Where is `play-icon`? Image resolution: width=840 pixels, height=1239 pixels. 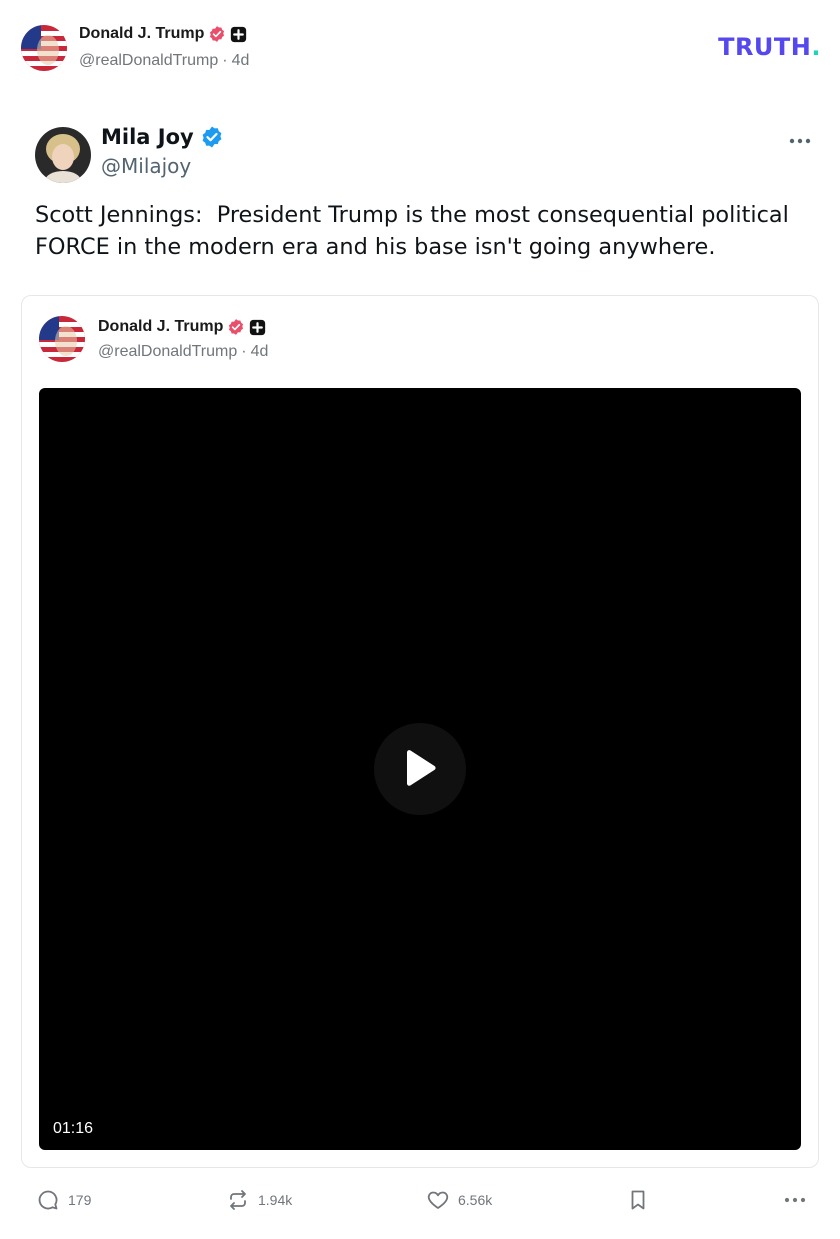 play-icon is located at coordinates (421, 768).